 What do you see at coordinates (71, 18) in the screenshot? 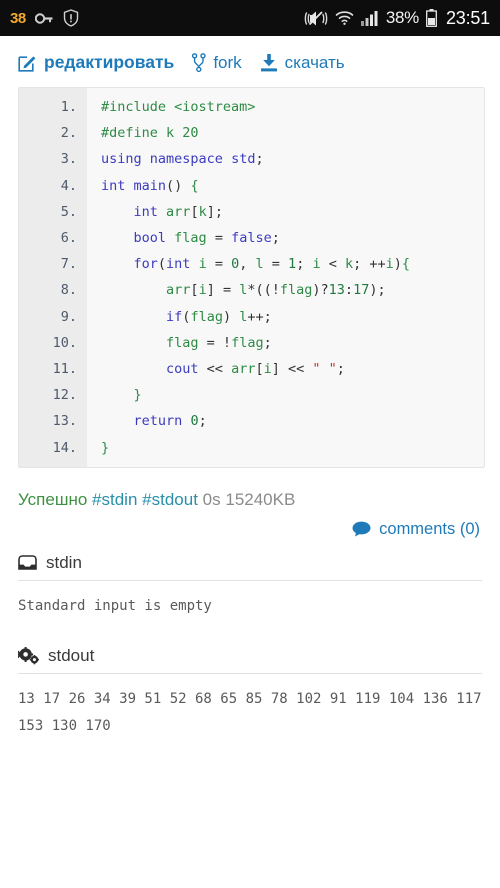
I see `shield-alert-icon` at bounding box center [71, 18].